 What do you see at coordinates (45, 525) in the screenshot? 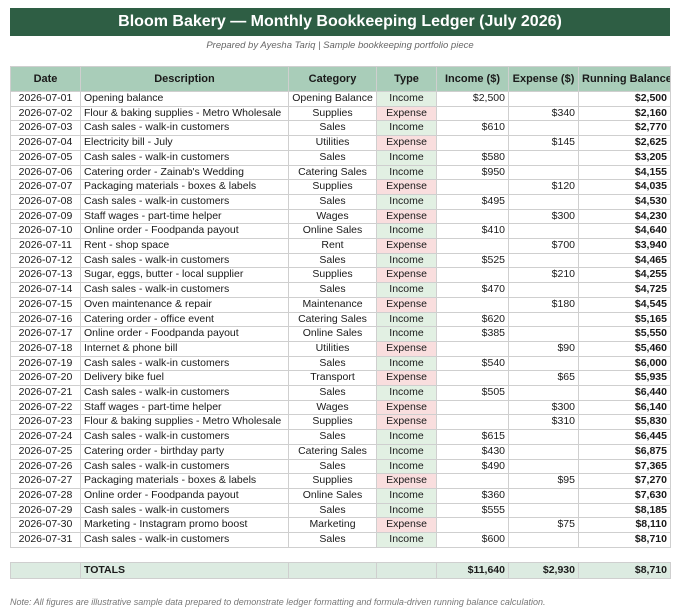
I see `date-cell: 2026-07-30` at bounding box center [45, 525].